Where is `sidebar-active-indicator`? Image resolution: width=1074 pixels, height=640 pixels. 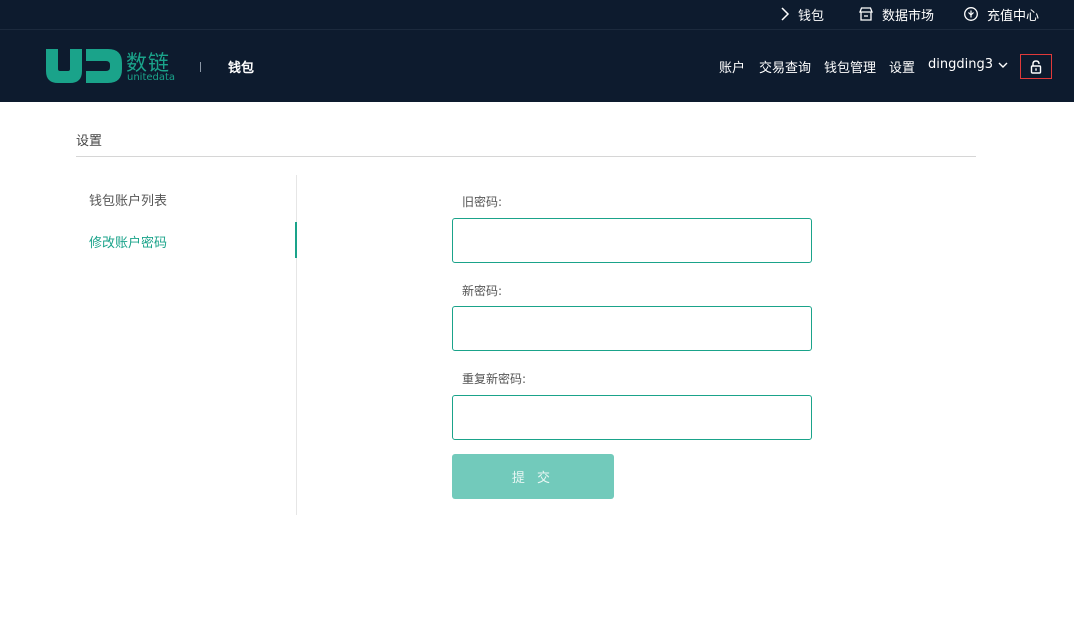 sidebar-active-indicator is located at coordinates (296, 240).